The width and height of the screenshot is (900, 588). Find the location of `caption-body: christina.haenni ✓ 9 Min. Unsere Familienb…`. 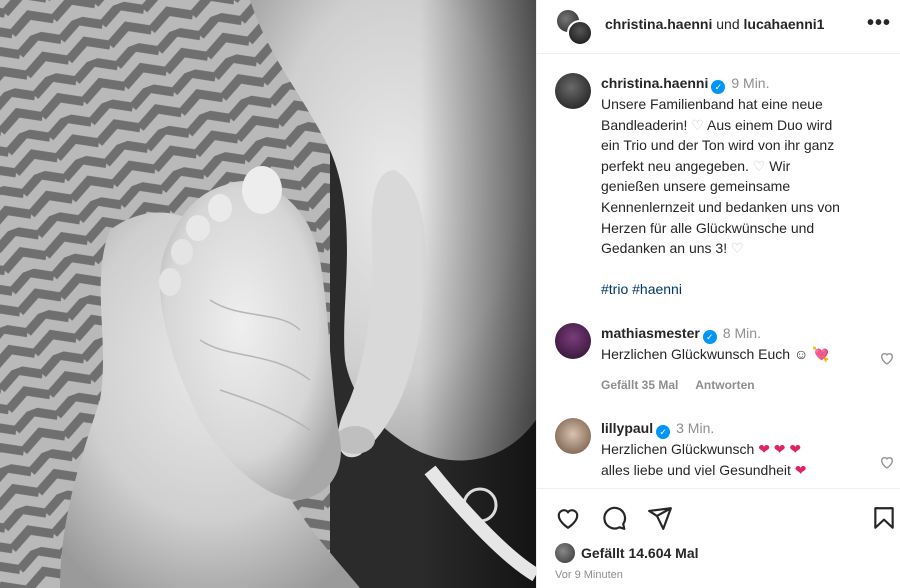

caption-body: christina.haenni ✓ 9 Min. Unsere Familienb… is located at coordinates (736, 186).